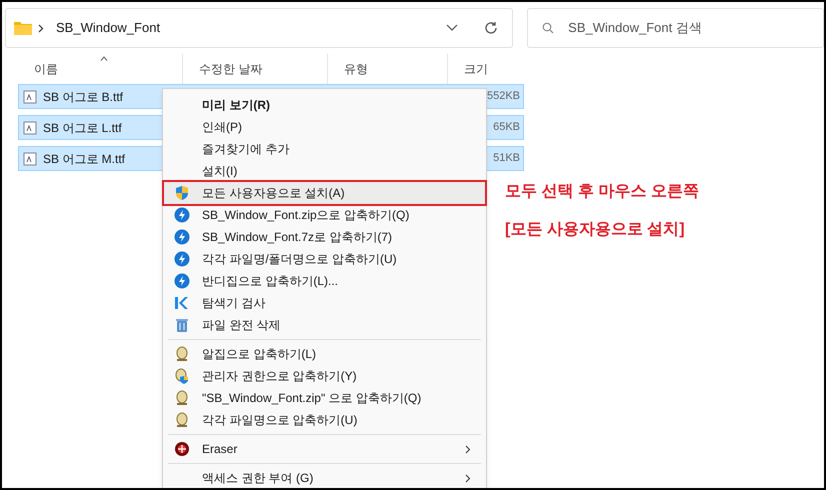 The width and height of the screenshot is (826, 490). What do you see at coordinates (84, 159) in the screenshot?
I see `file-name: SB 어그로 M.ttf` at bounding box center [84, 159].